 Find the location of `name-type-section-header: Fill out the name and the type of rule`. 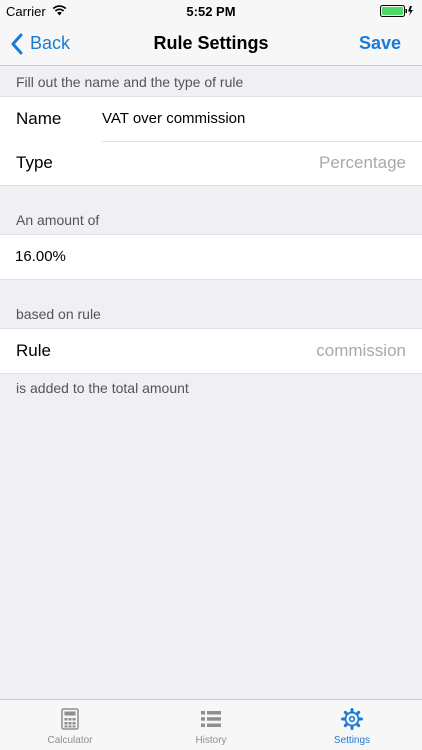

name-type-section-header: Fill out the name and the type of rule is located at coordinates (130, 82).